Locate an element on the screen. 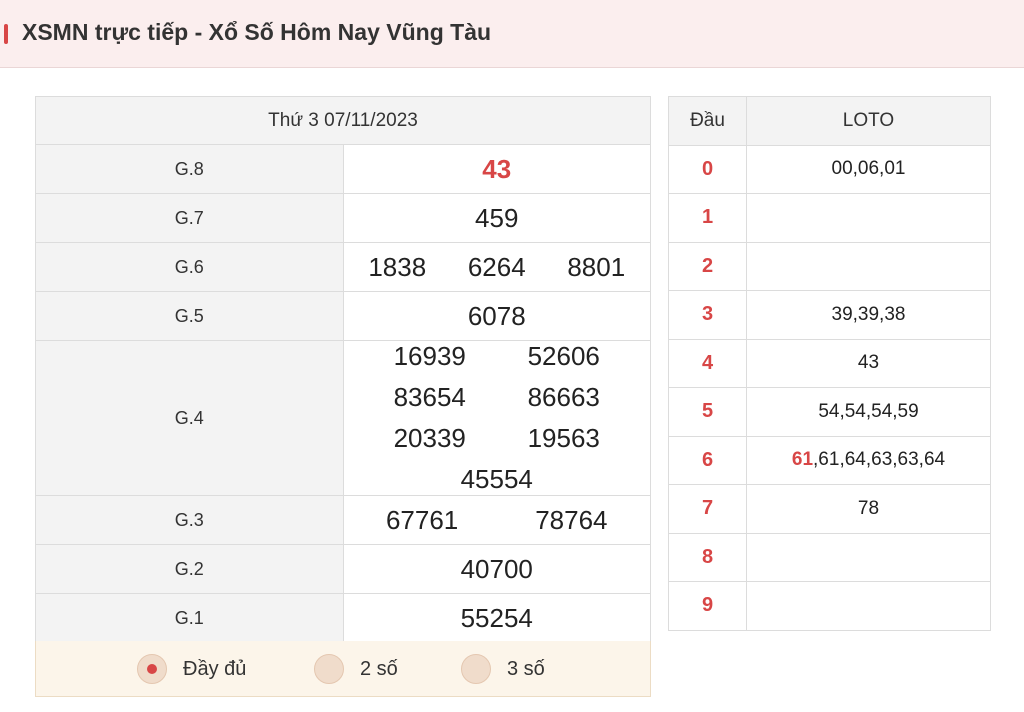  loto-row: 0 00,06,01 is located at coordinates (829, 169).